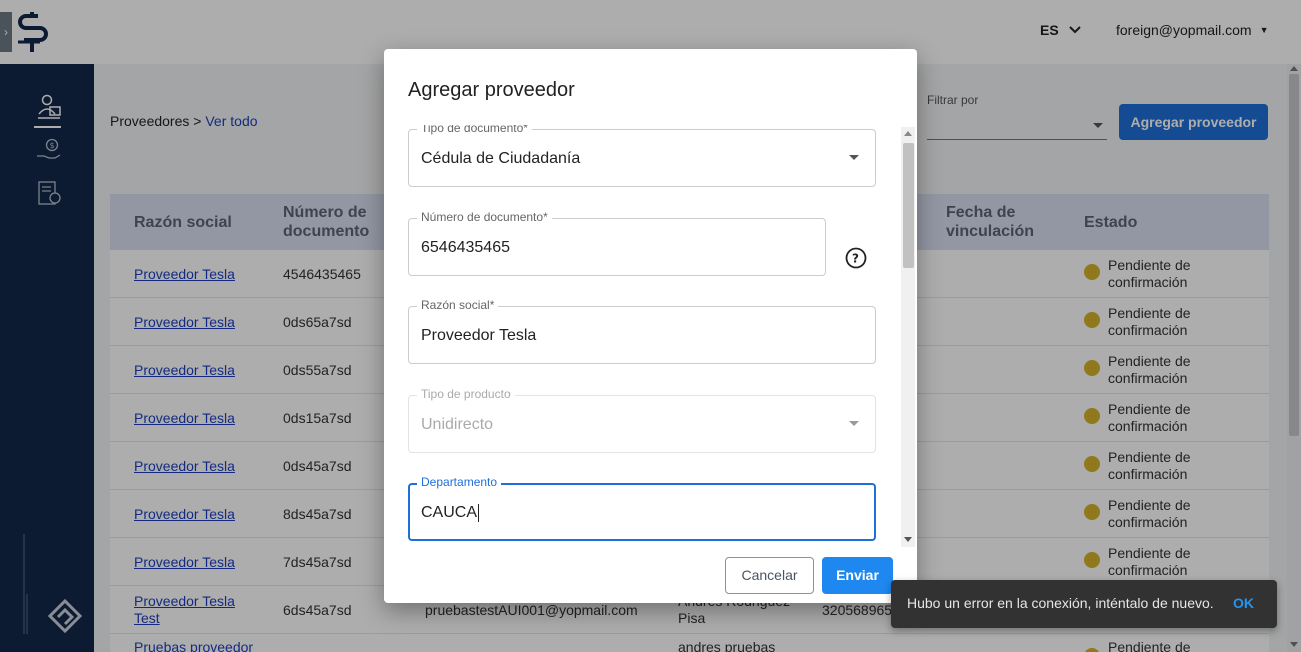 The width and height of the screenshot is (1301, 652). Describe the element at coordinates (501, 158) in the screenshot. I see `document-type-value: Cédula de Ciudadanía` at that location.